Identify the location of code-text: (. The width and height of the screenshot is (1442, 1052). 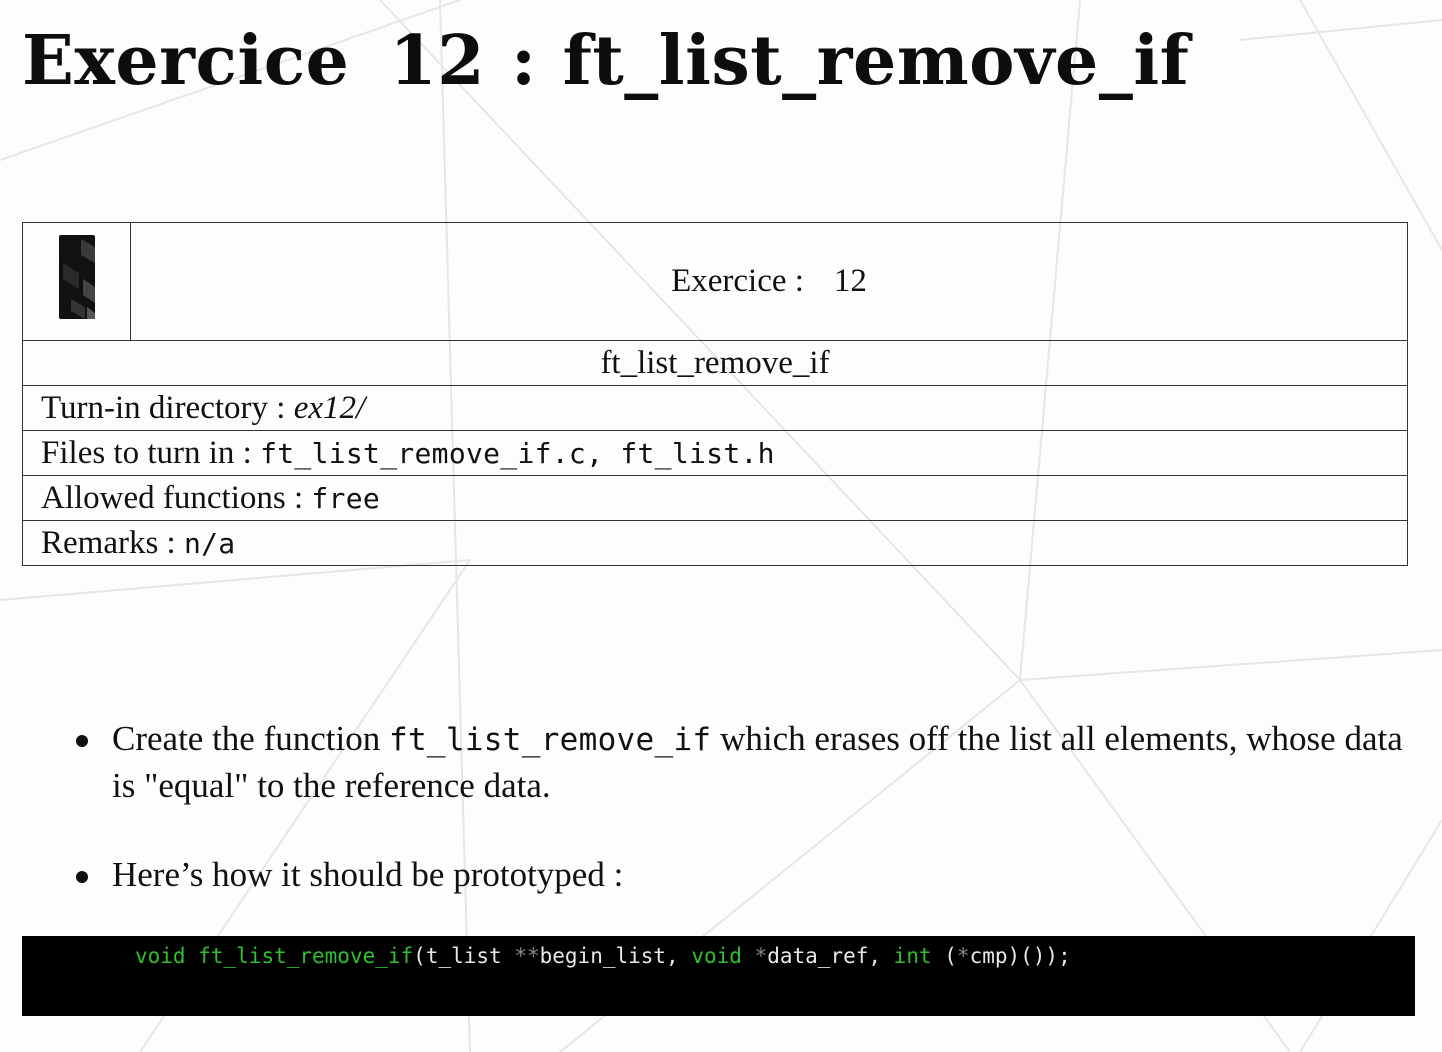
(944, 956).